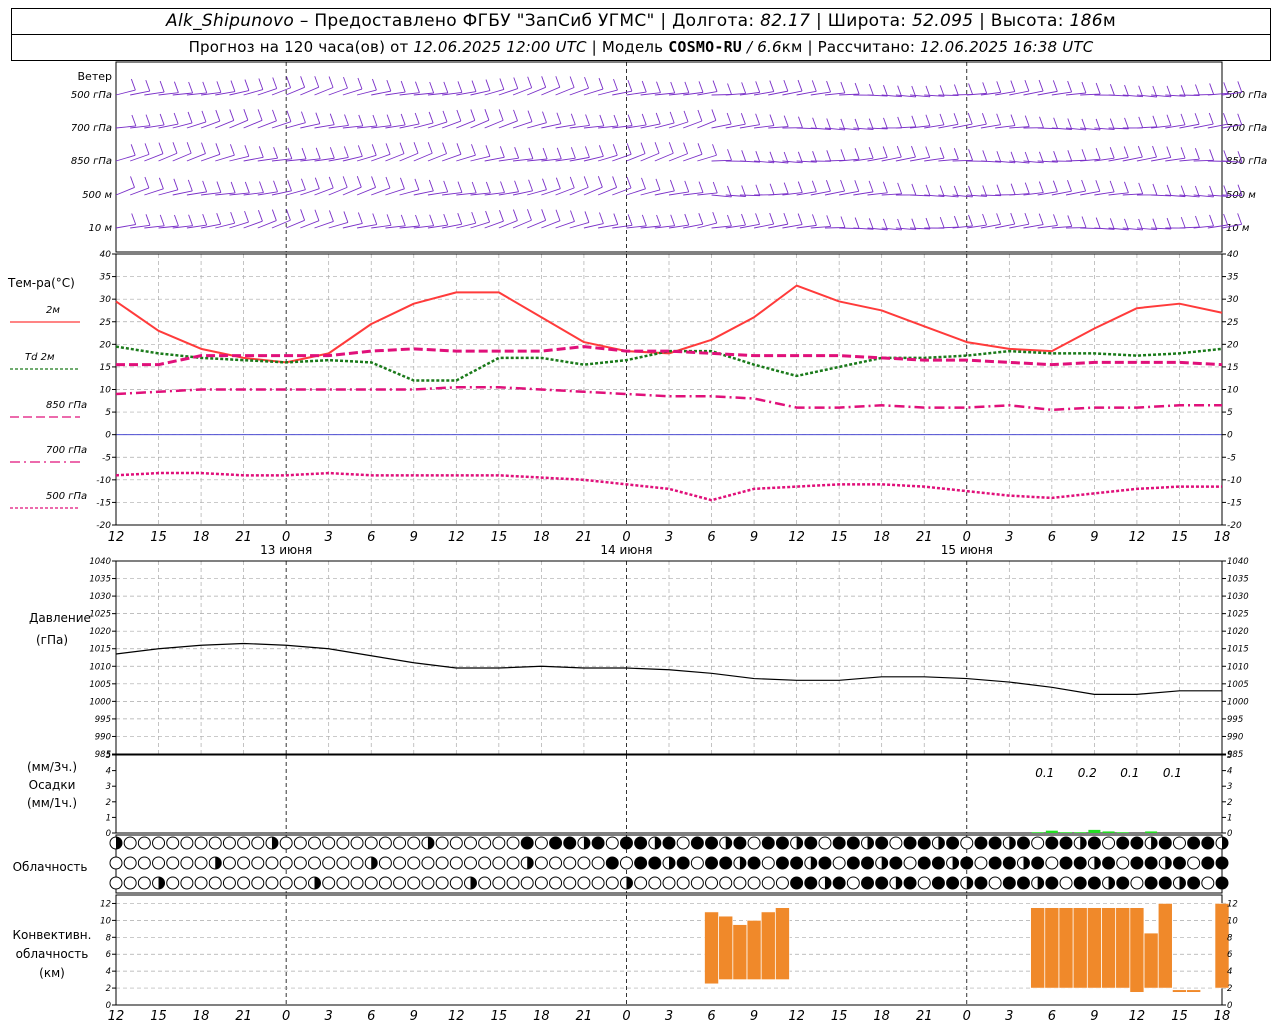 The width and height of the screenshot is (1280, 1024). What do you see at coordinates (100, 667) in the screenshot?
I see `y-tick-label: 1010` at bounding box center [100, 667].